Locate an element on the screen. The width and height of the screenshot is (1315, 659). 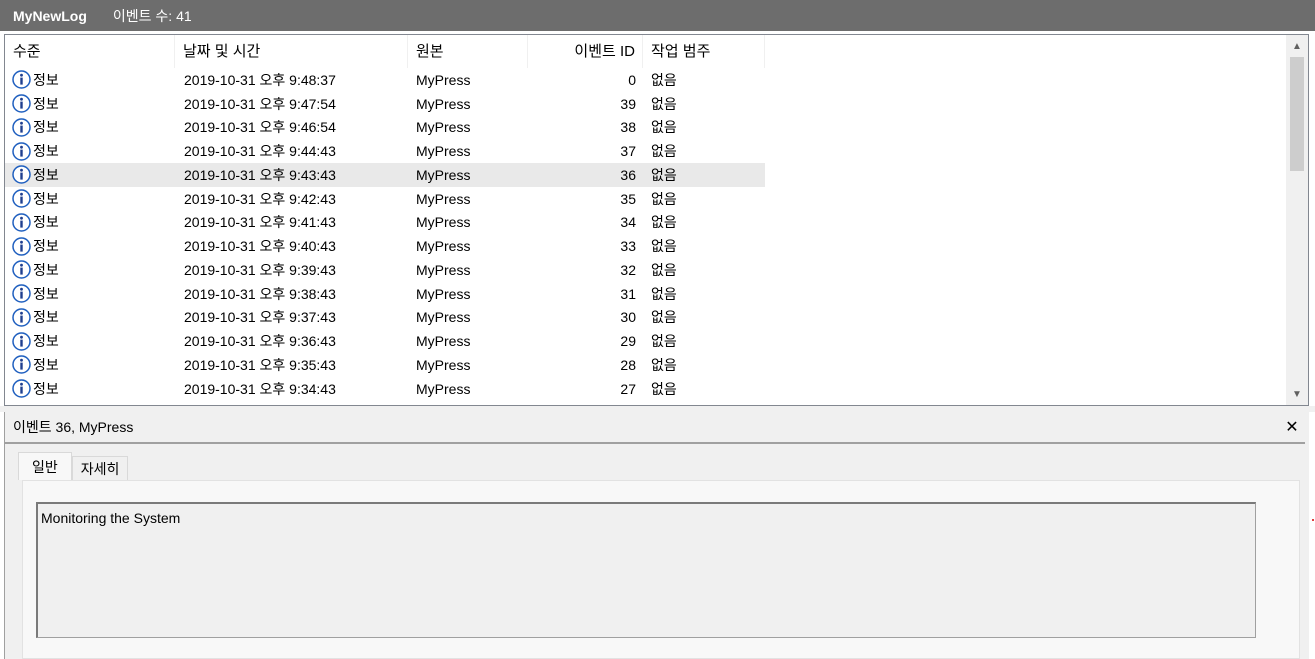
detail-header: 이벤트 36, MyPress is located at coordinates (655, 428).